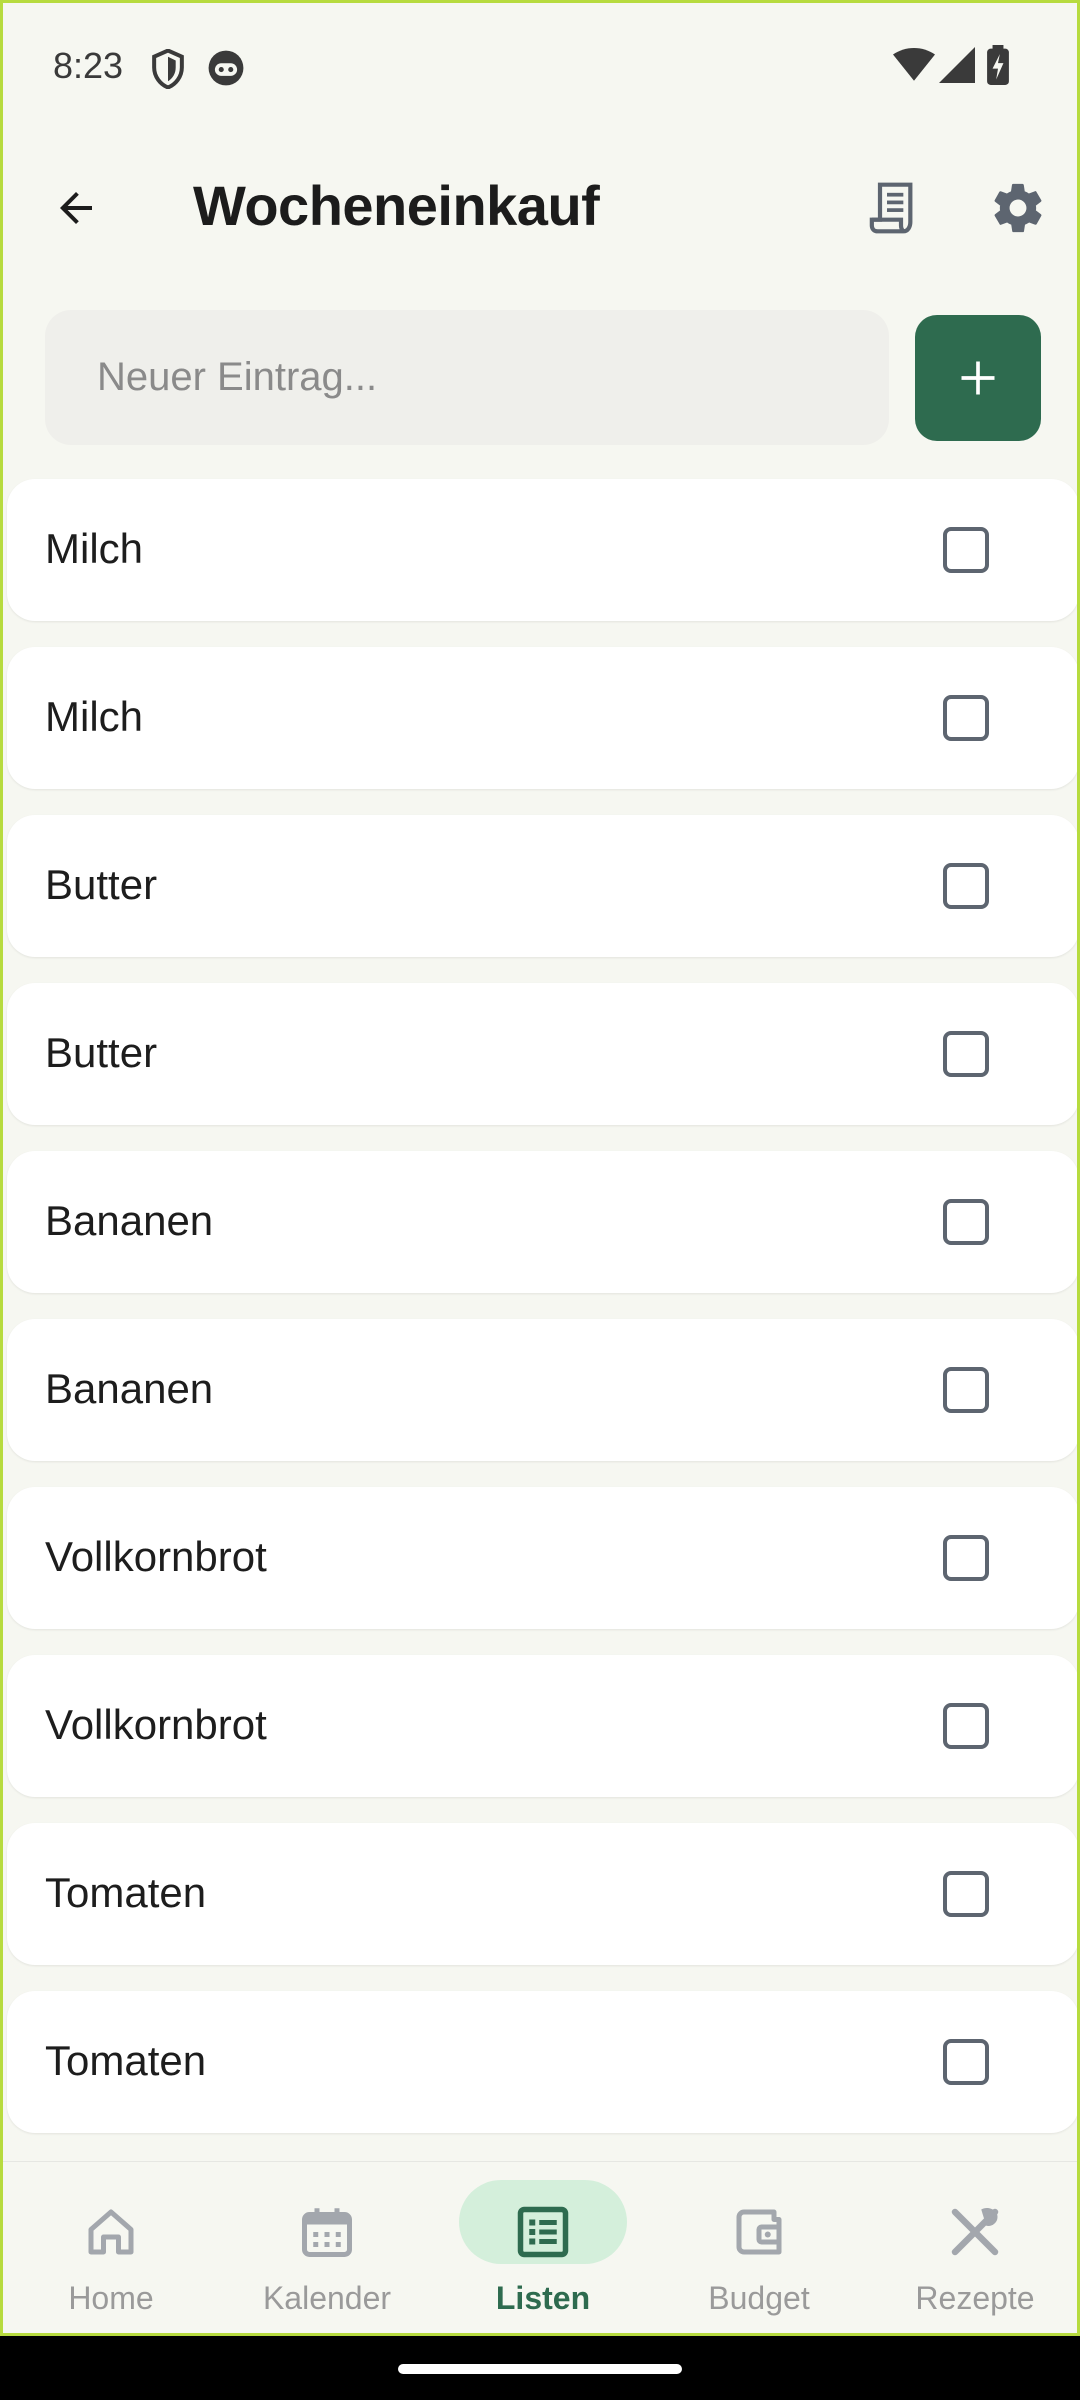  I want to click on nav-label-kalender: Kalender, so click(327, 2298).